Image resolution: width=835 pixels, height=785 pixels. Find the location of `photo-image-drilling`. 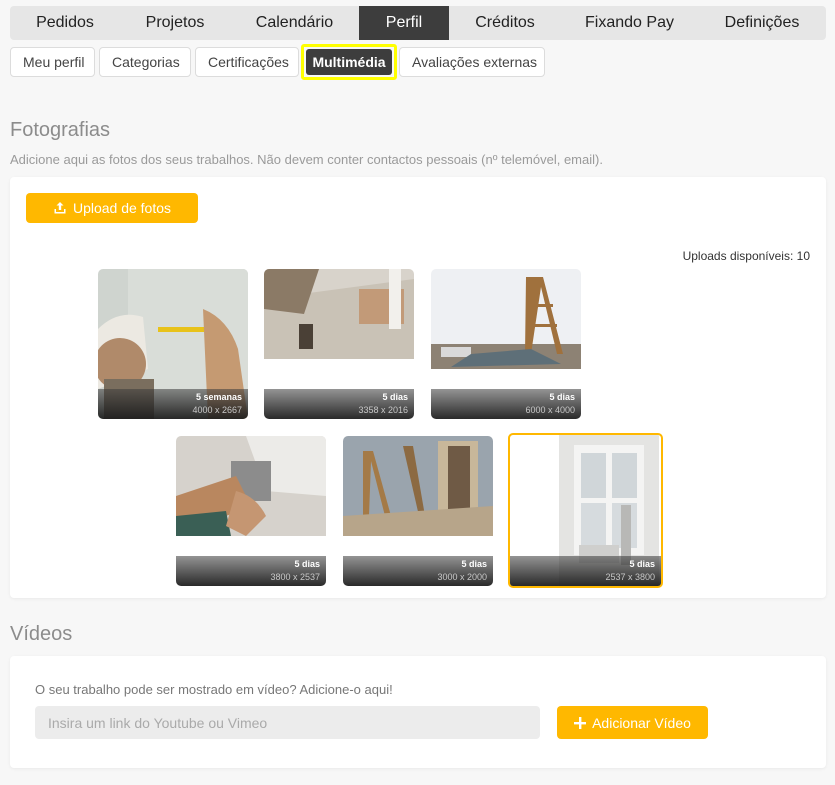

photo-image-drilling is located at coordinates (251, 486).